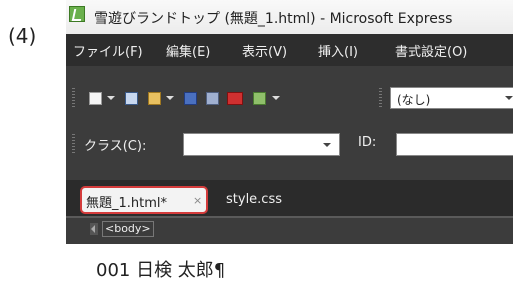 This screenshot has width=513, height=284. What do you see at coordinates (289, 50) in the screenshot?
I see `menu-bar: ファイル(F) 編集(E) 表示(V) 挿入(I) 書式設定(O)` at bounding box center [289, 50].